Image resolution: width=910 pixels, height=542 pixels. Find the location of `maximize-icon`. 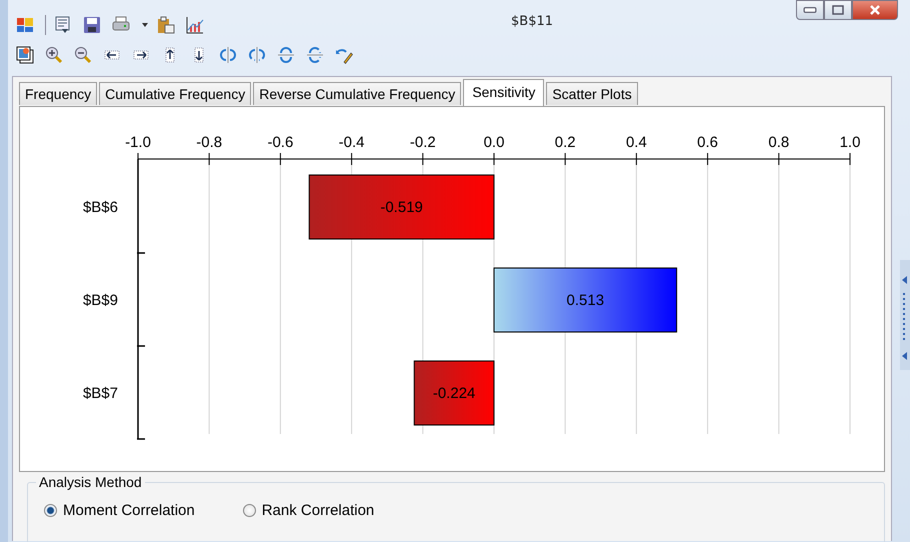

maximize-icon is located at coordinates (838, 10).